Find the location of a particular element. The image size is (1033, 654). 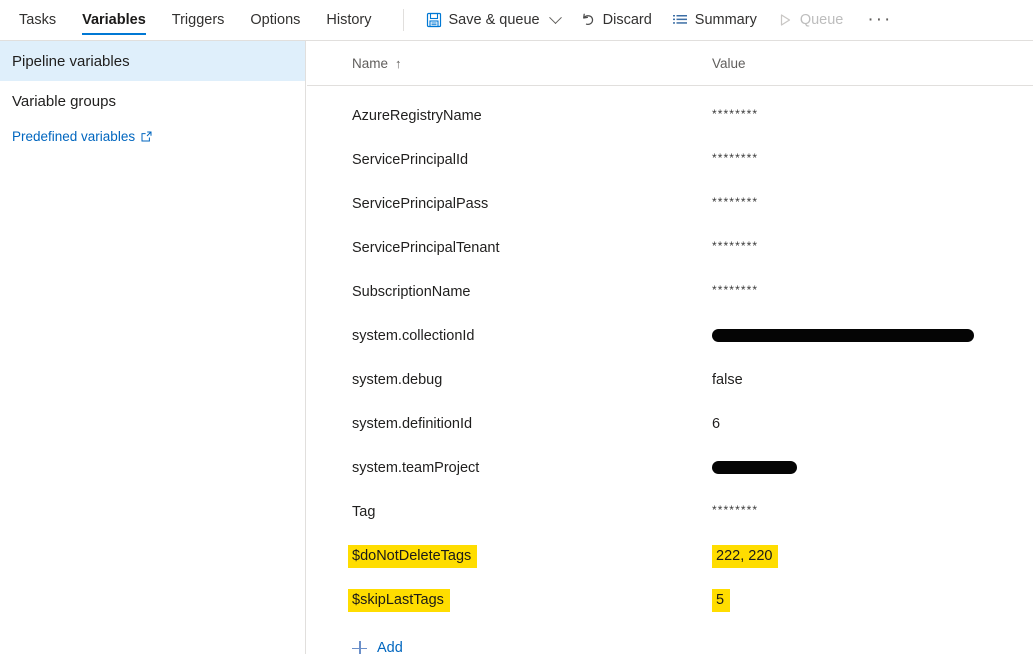

sidebar-item-variable-groups: Variable groups is located at coordinates (152, 101).